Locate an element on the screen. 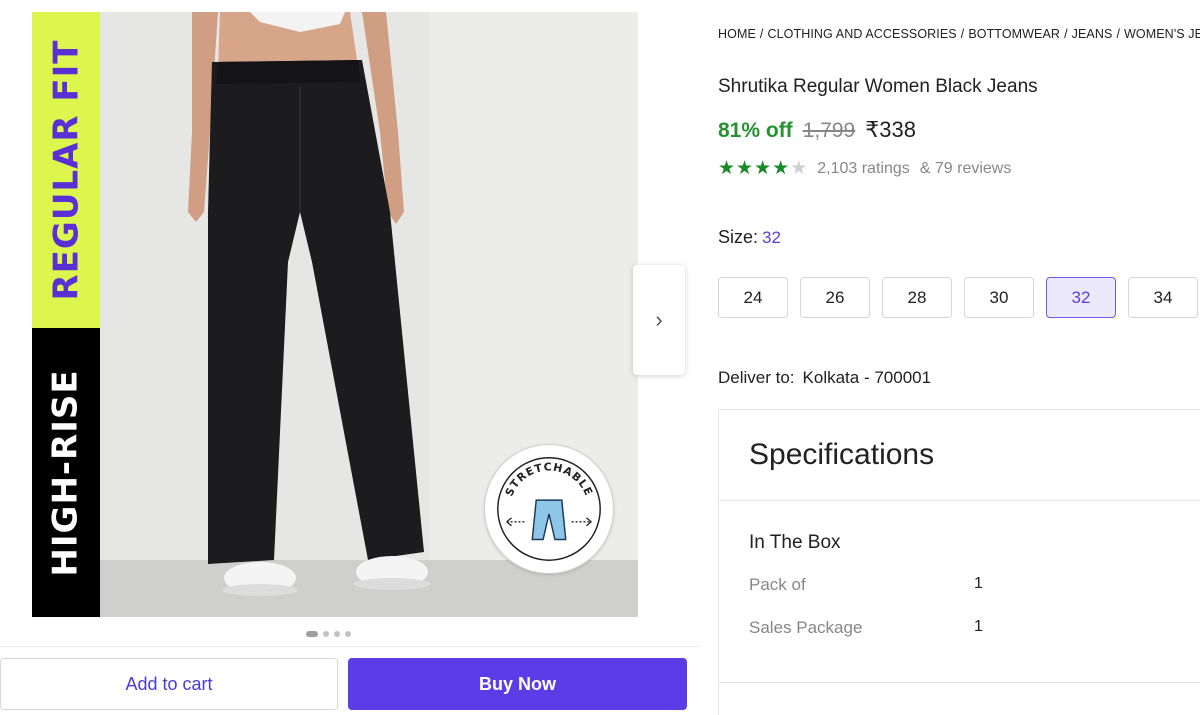 The width and height of the screenshot is (1200, 715). size-option-24: 24 is located at coordinates (753, 297).